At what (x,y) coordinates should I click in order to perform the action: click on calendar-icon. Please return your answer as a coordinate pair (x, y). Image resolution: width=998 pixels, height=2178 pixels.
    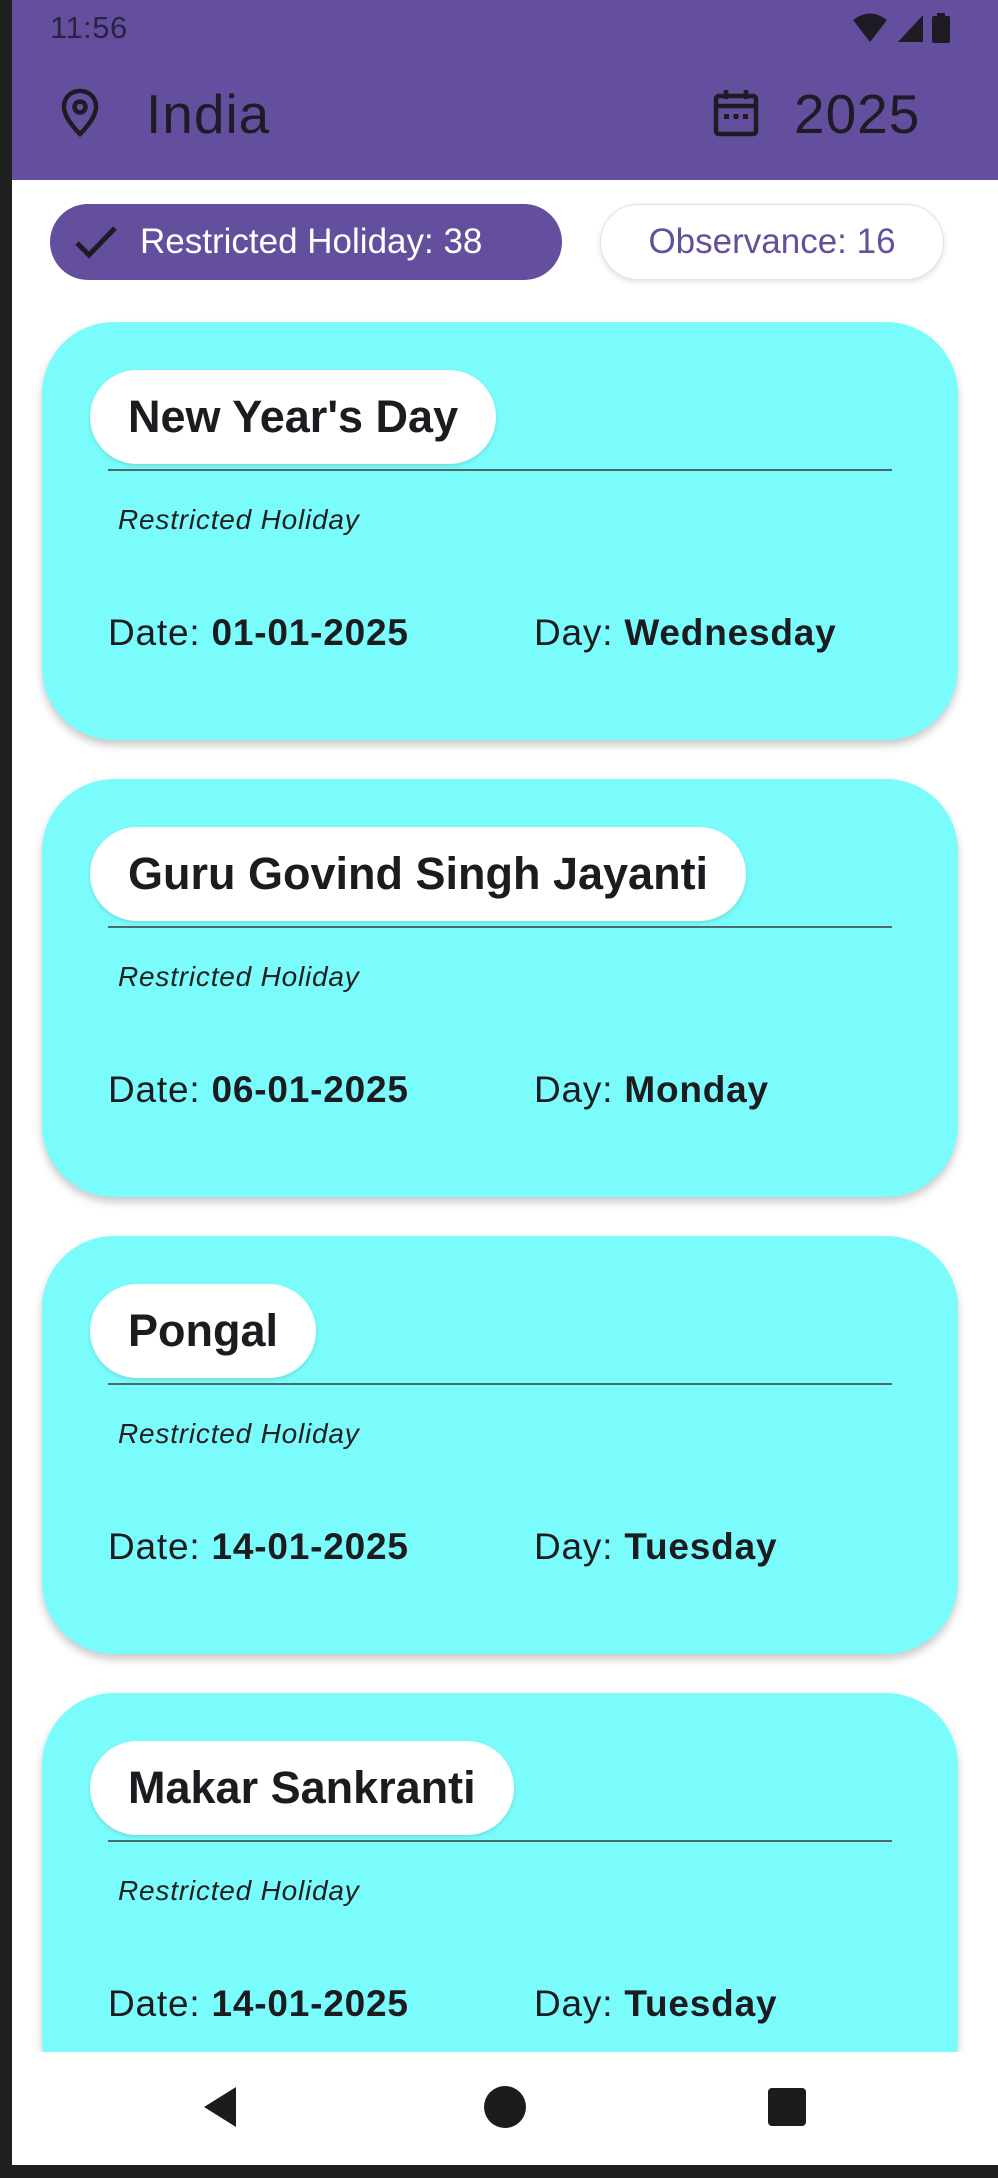
    Looking at the image, I should click on (736, 113).